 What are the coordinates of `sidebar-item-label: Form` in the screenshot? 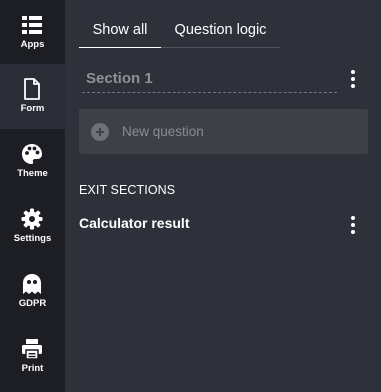 It's located at (32, 108).